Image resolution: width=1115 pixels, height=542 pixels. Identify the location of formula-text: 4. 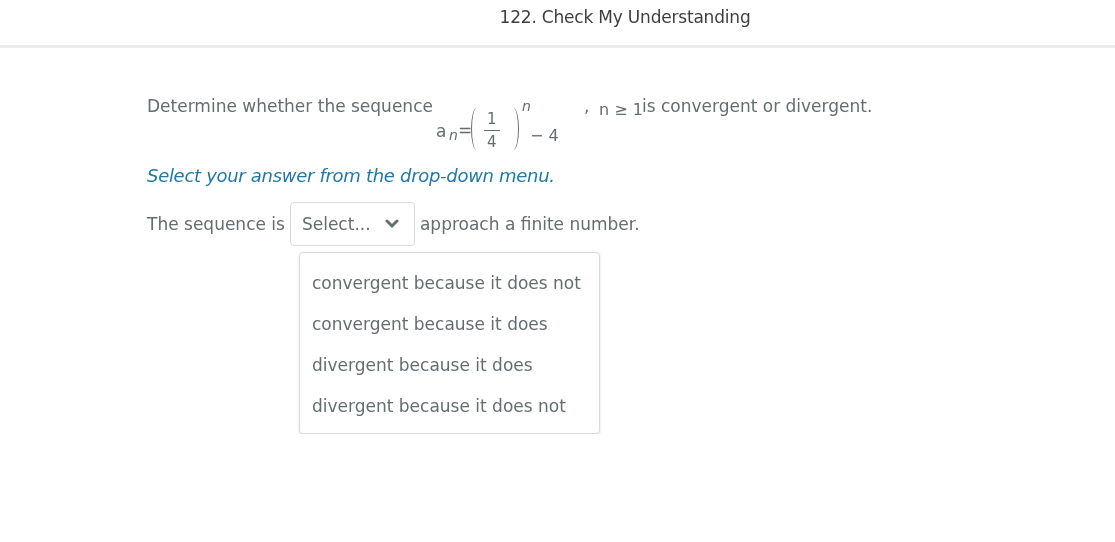
(491, 142).